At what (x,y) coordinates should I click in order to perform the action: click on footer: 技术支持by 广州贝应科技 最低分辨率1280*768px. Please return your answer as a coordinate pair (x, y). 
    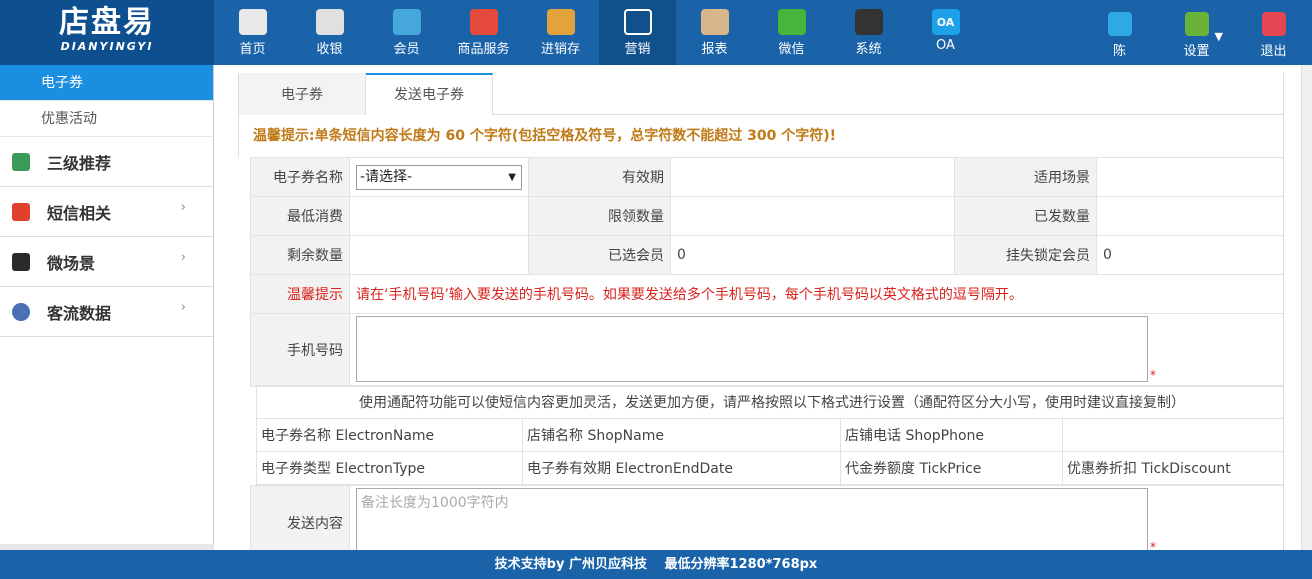
    Looking at the image, I should click on (656, 564).